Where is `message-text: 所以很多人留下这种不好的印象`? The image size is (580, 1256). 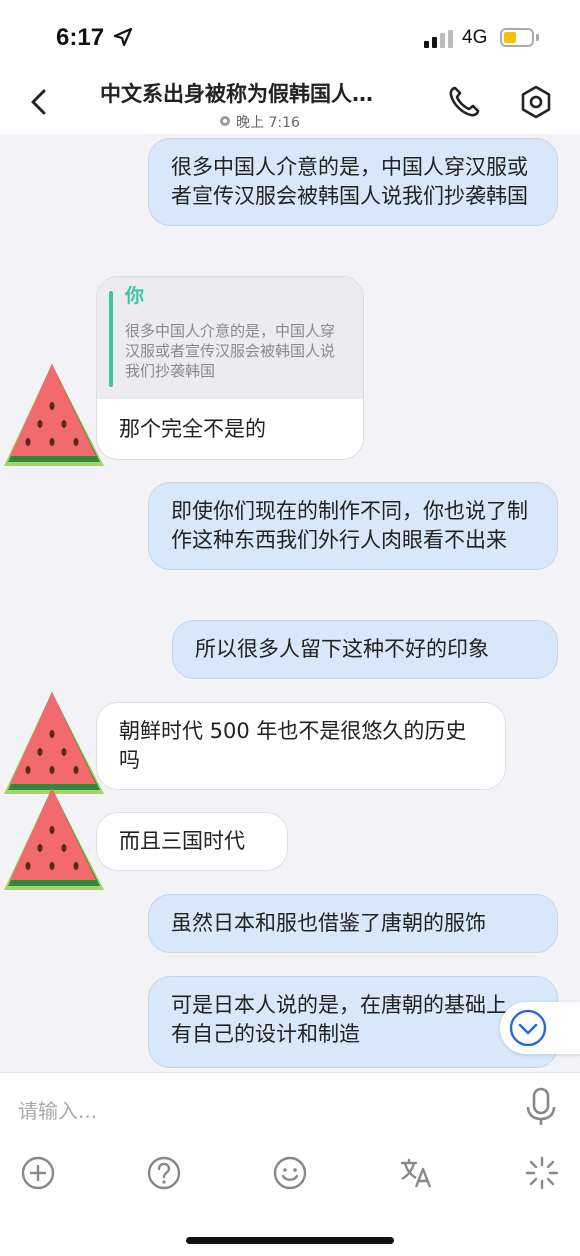 message-text: 所以很多人留下这种不好的印象 is located at coordinates (342, 649).